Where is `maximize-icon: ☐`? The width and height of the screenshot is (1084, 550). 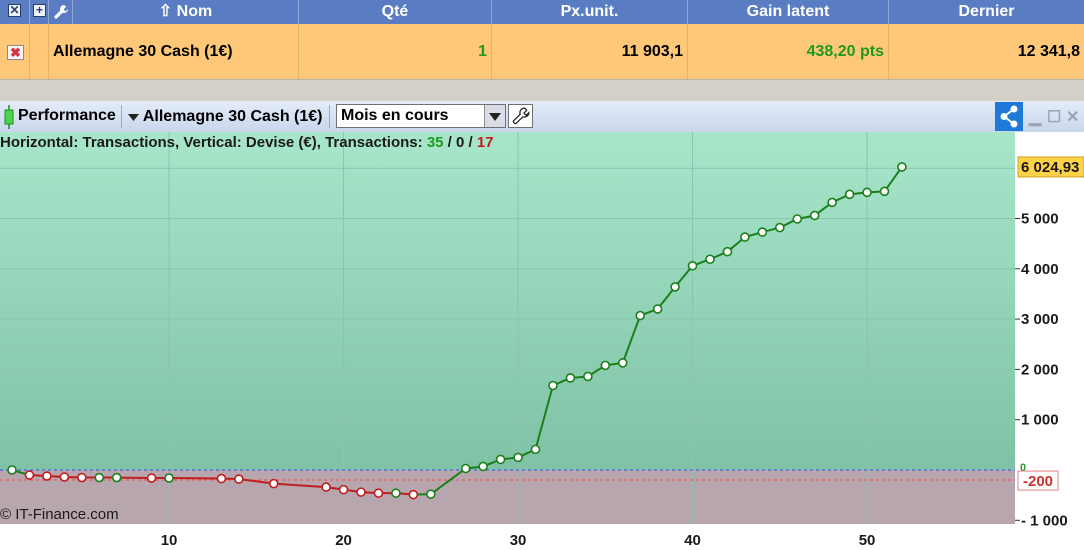
maximize-icon: ☐ is located at coordinates (1054, 117).